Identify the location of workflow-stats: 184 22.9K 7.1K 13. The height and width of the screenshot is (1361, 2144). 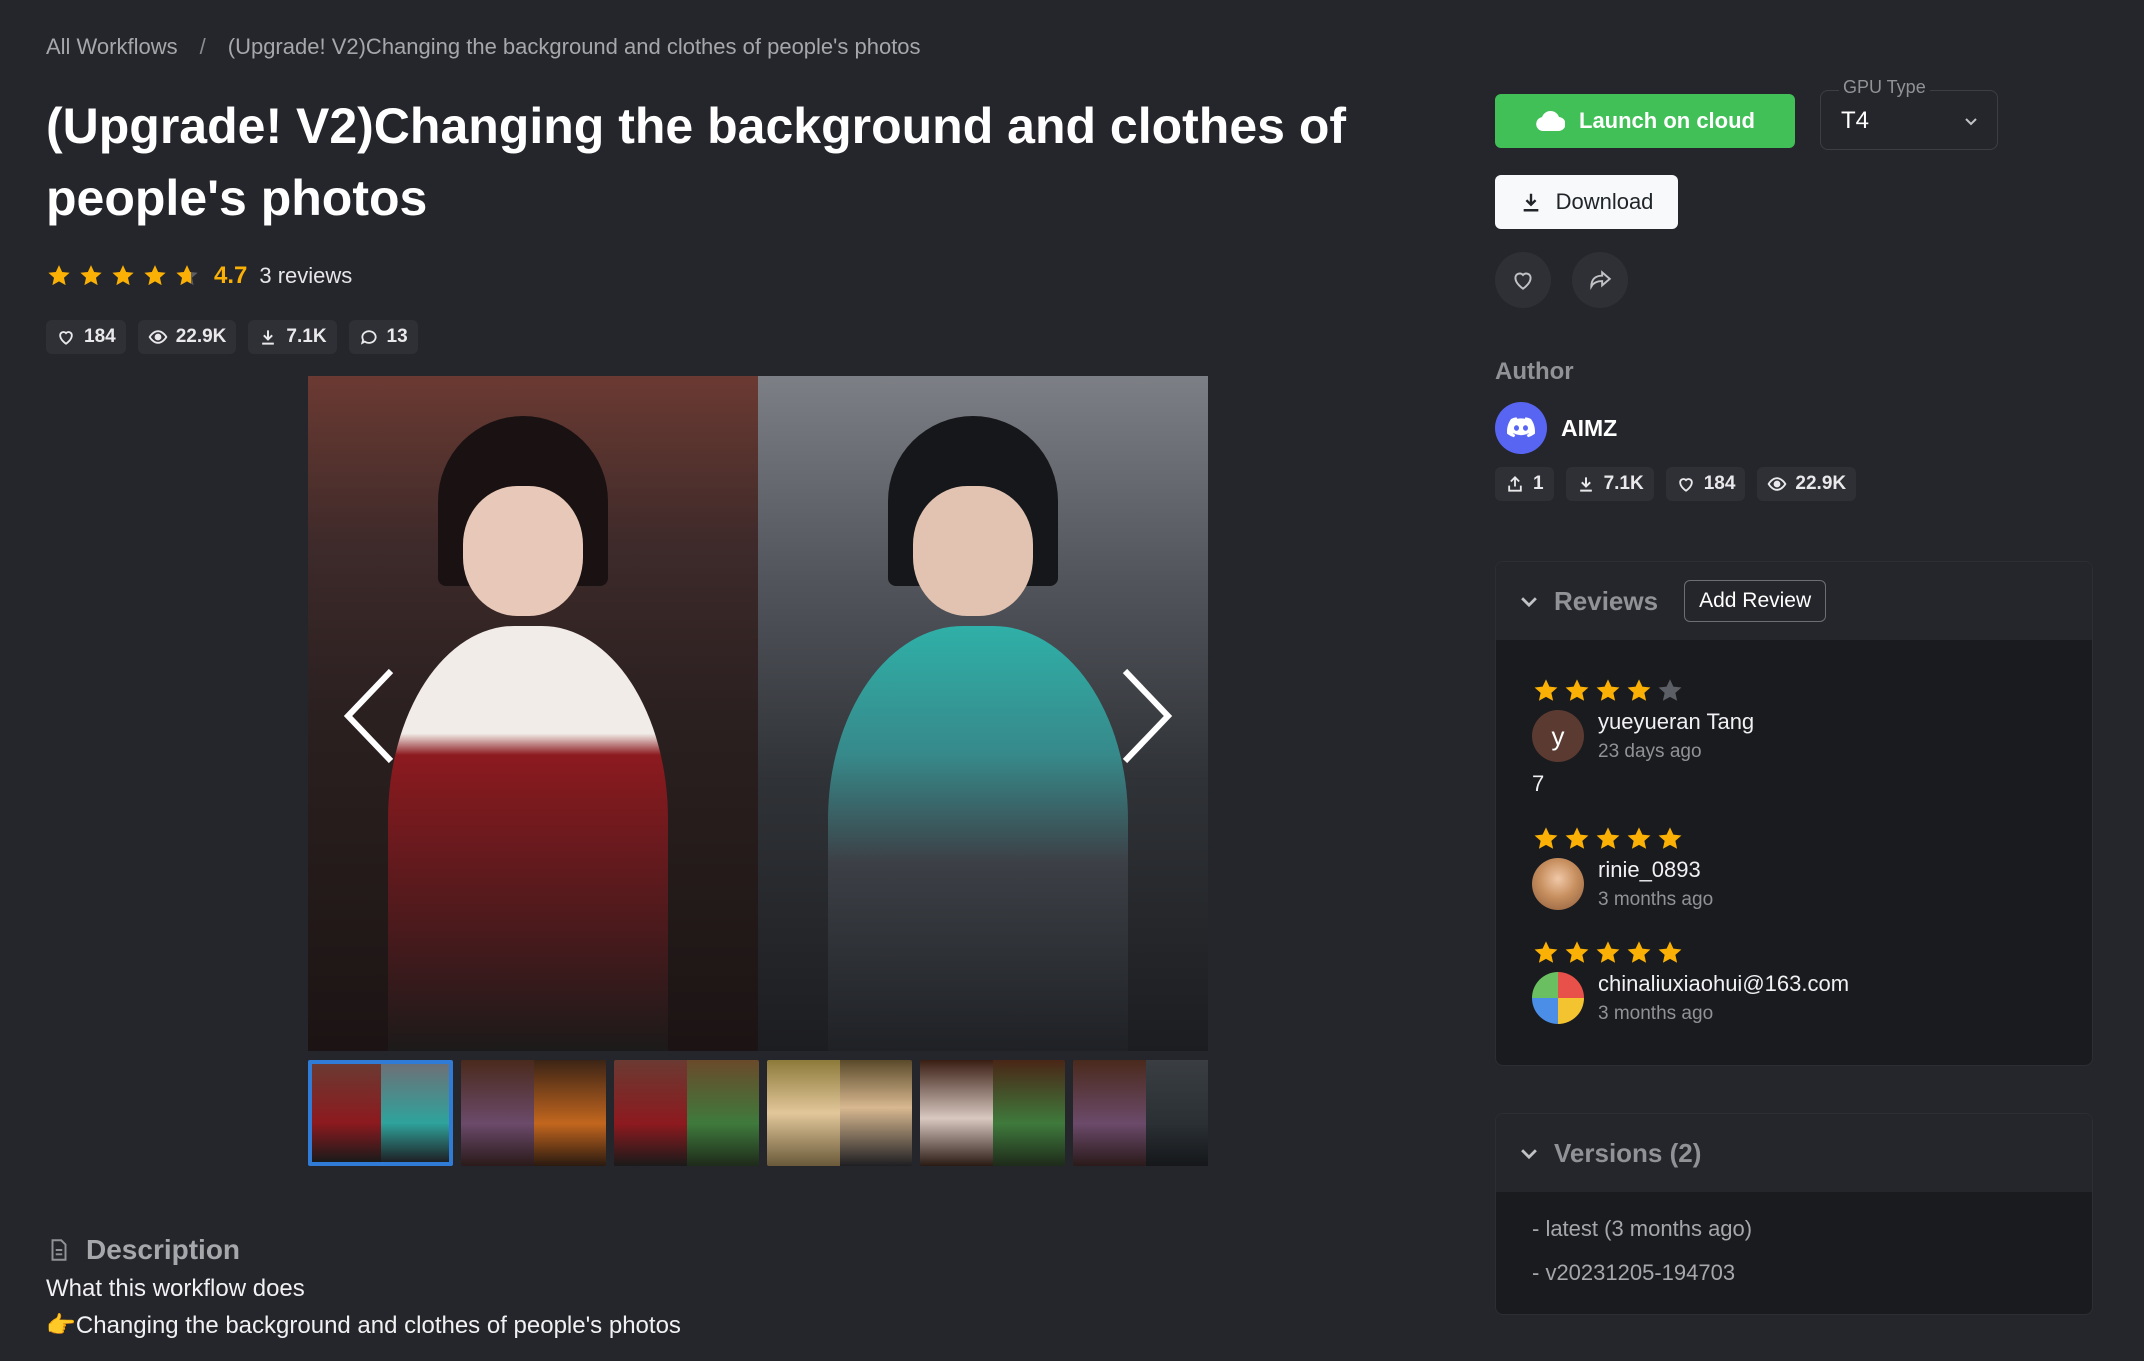
(232, 337).